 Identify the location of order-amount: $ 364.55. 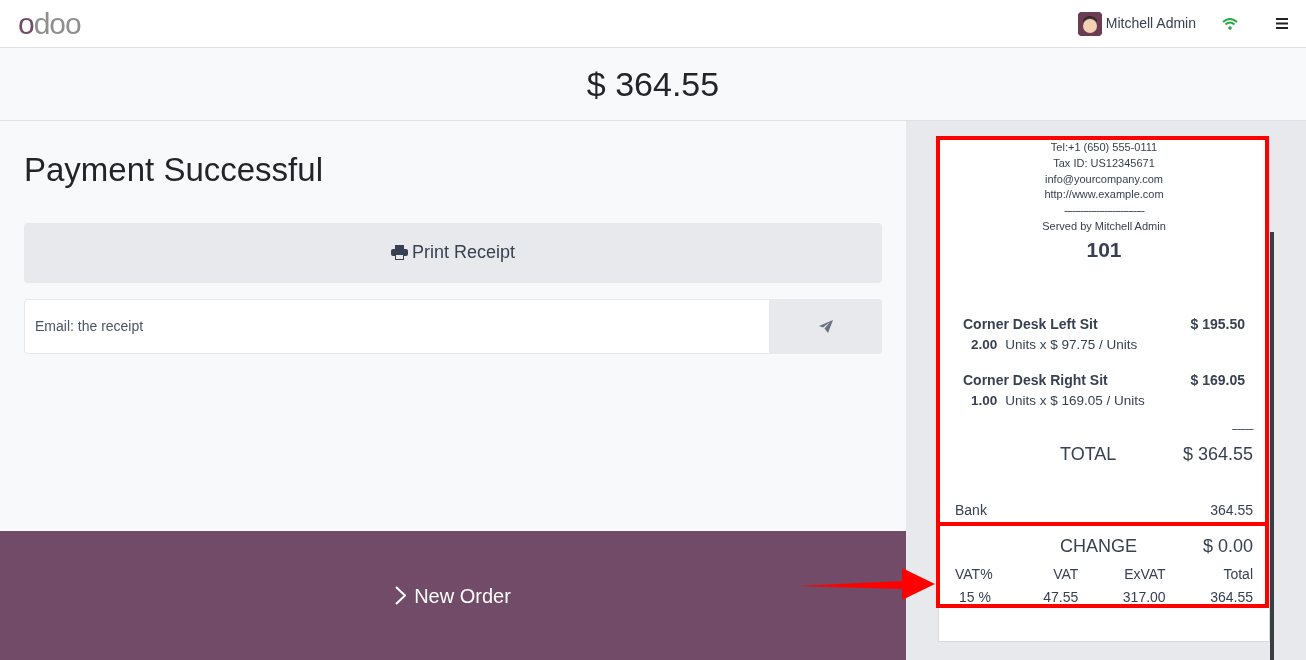
(653, 84).